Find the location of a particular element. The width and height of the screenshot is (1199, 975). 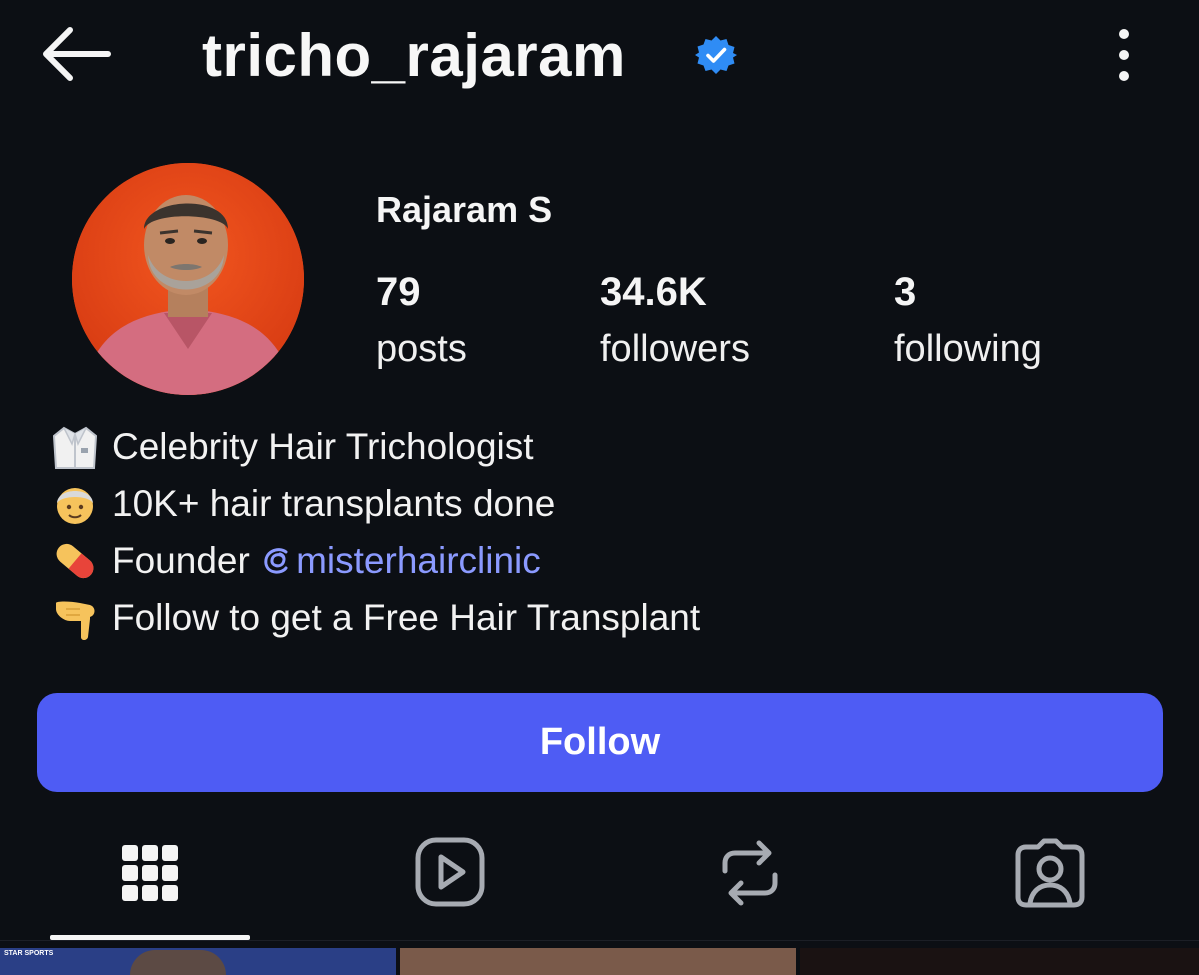

follow-button: Follow is located at coordinates (600, 742).